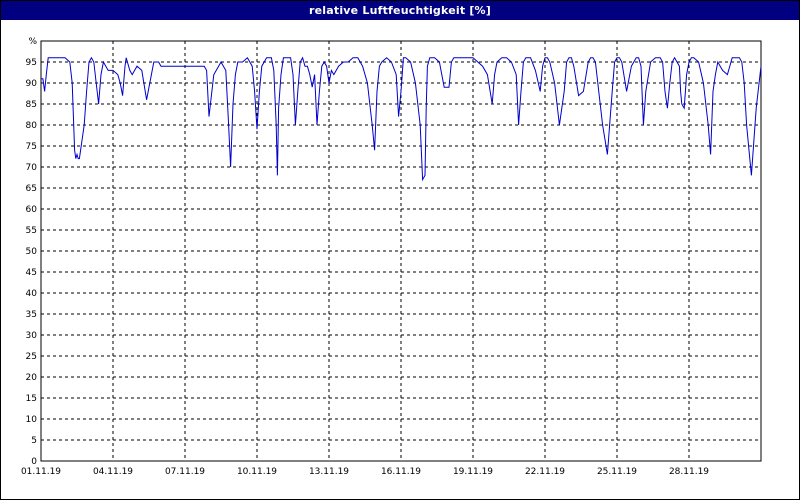 The image size is (800, 500). Describe the element at coordinates (113, 472) in the screenshot. I see `x-tick-label: 04.11.19` at that location.